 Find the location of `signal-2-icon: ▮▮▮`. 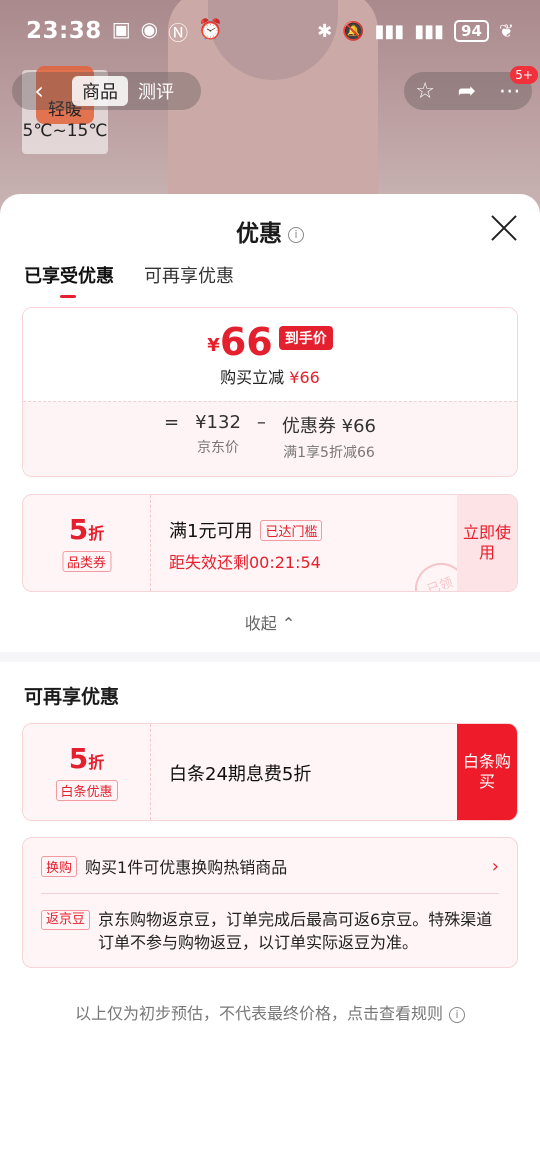

signal-2-icon: ▮▮▮ is located at coordinates (429, 31).